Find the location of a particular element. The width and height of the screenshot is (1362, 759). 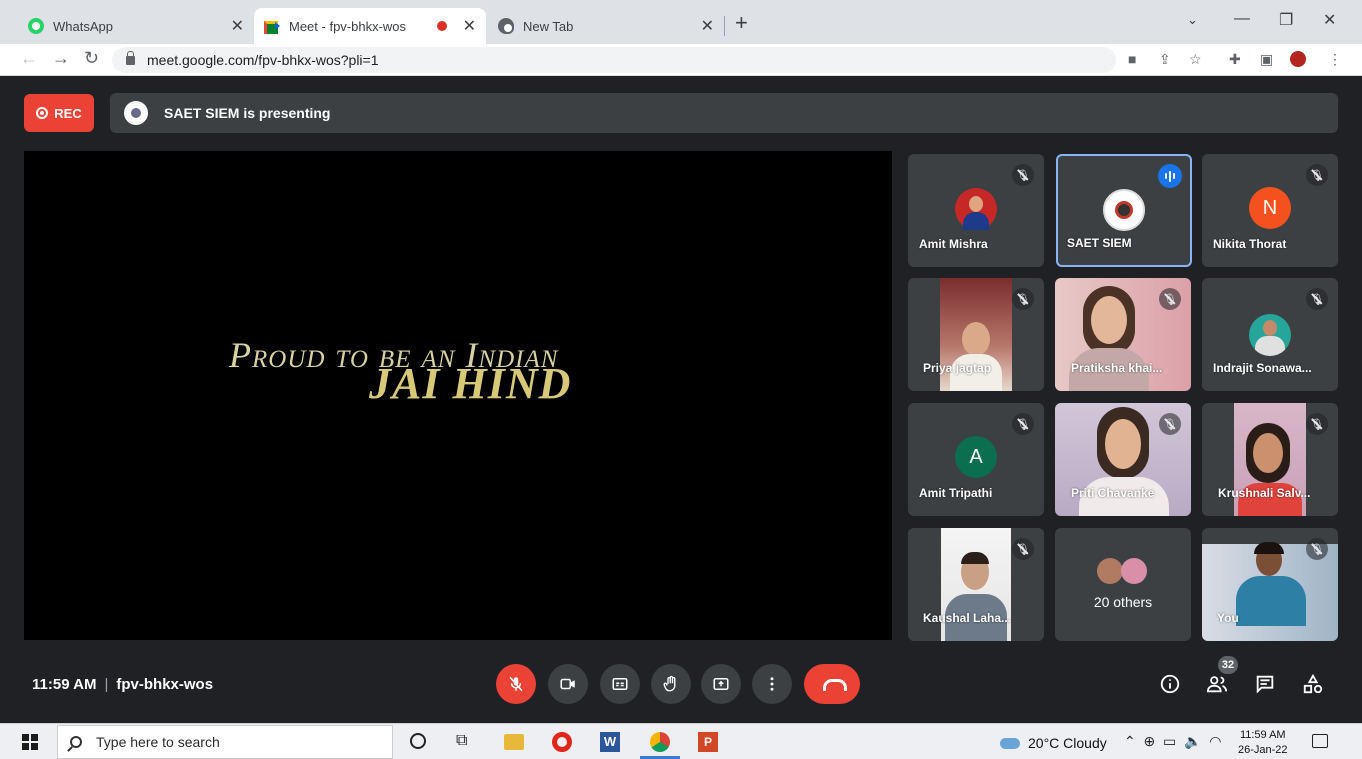

battery-icon: ▭ is located at coordinates (1169, 741).